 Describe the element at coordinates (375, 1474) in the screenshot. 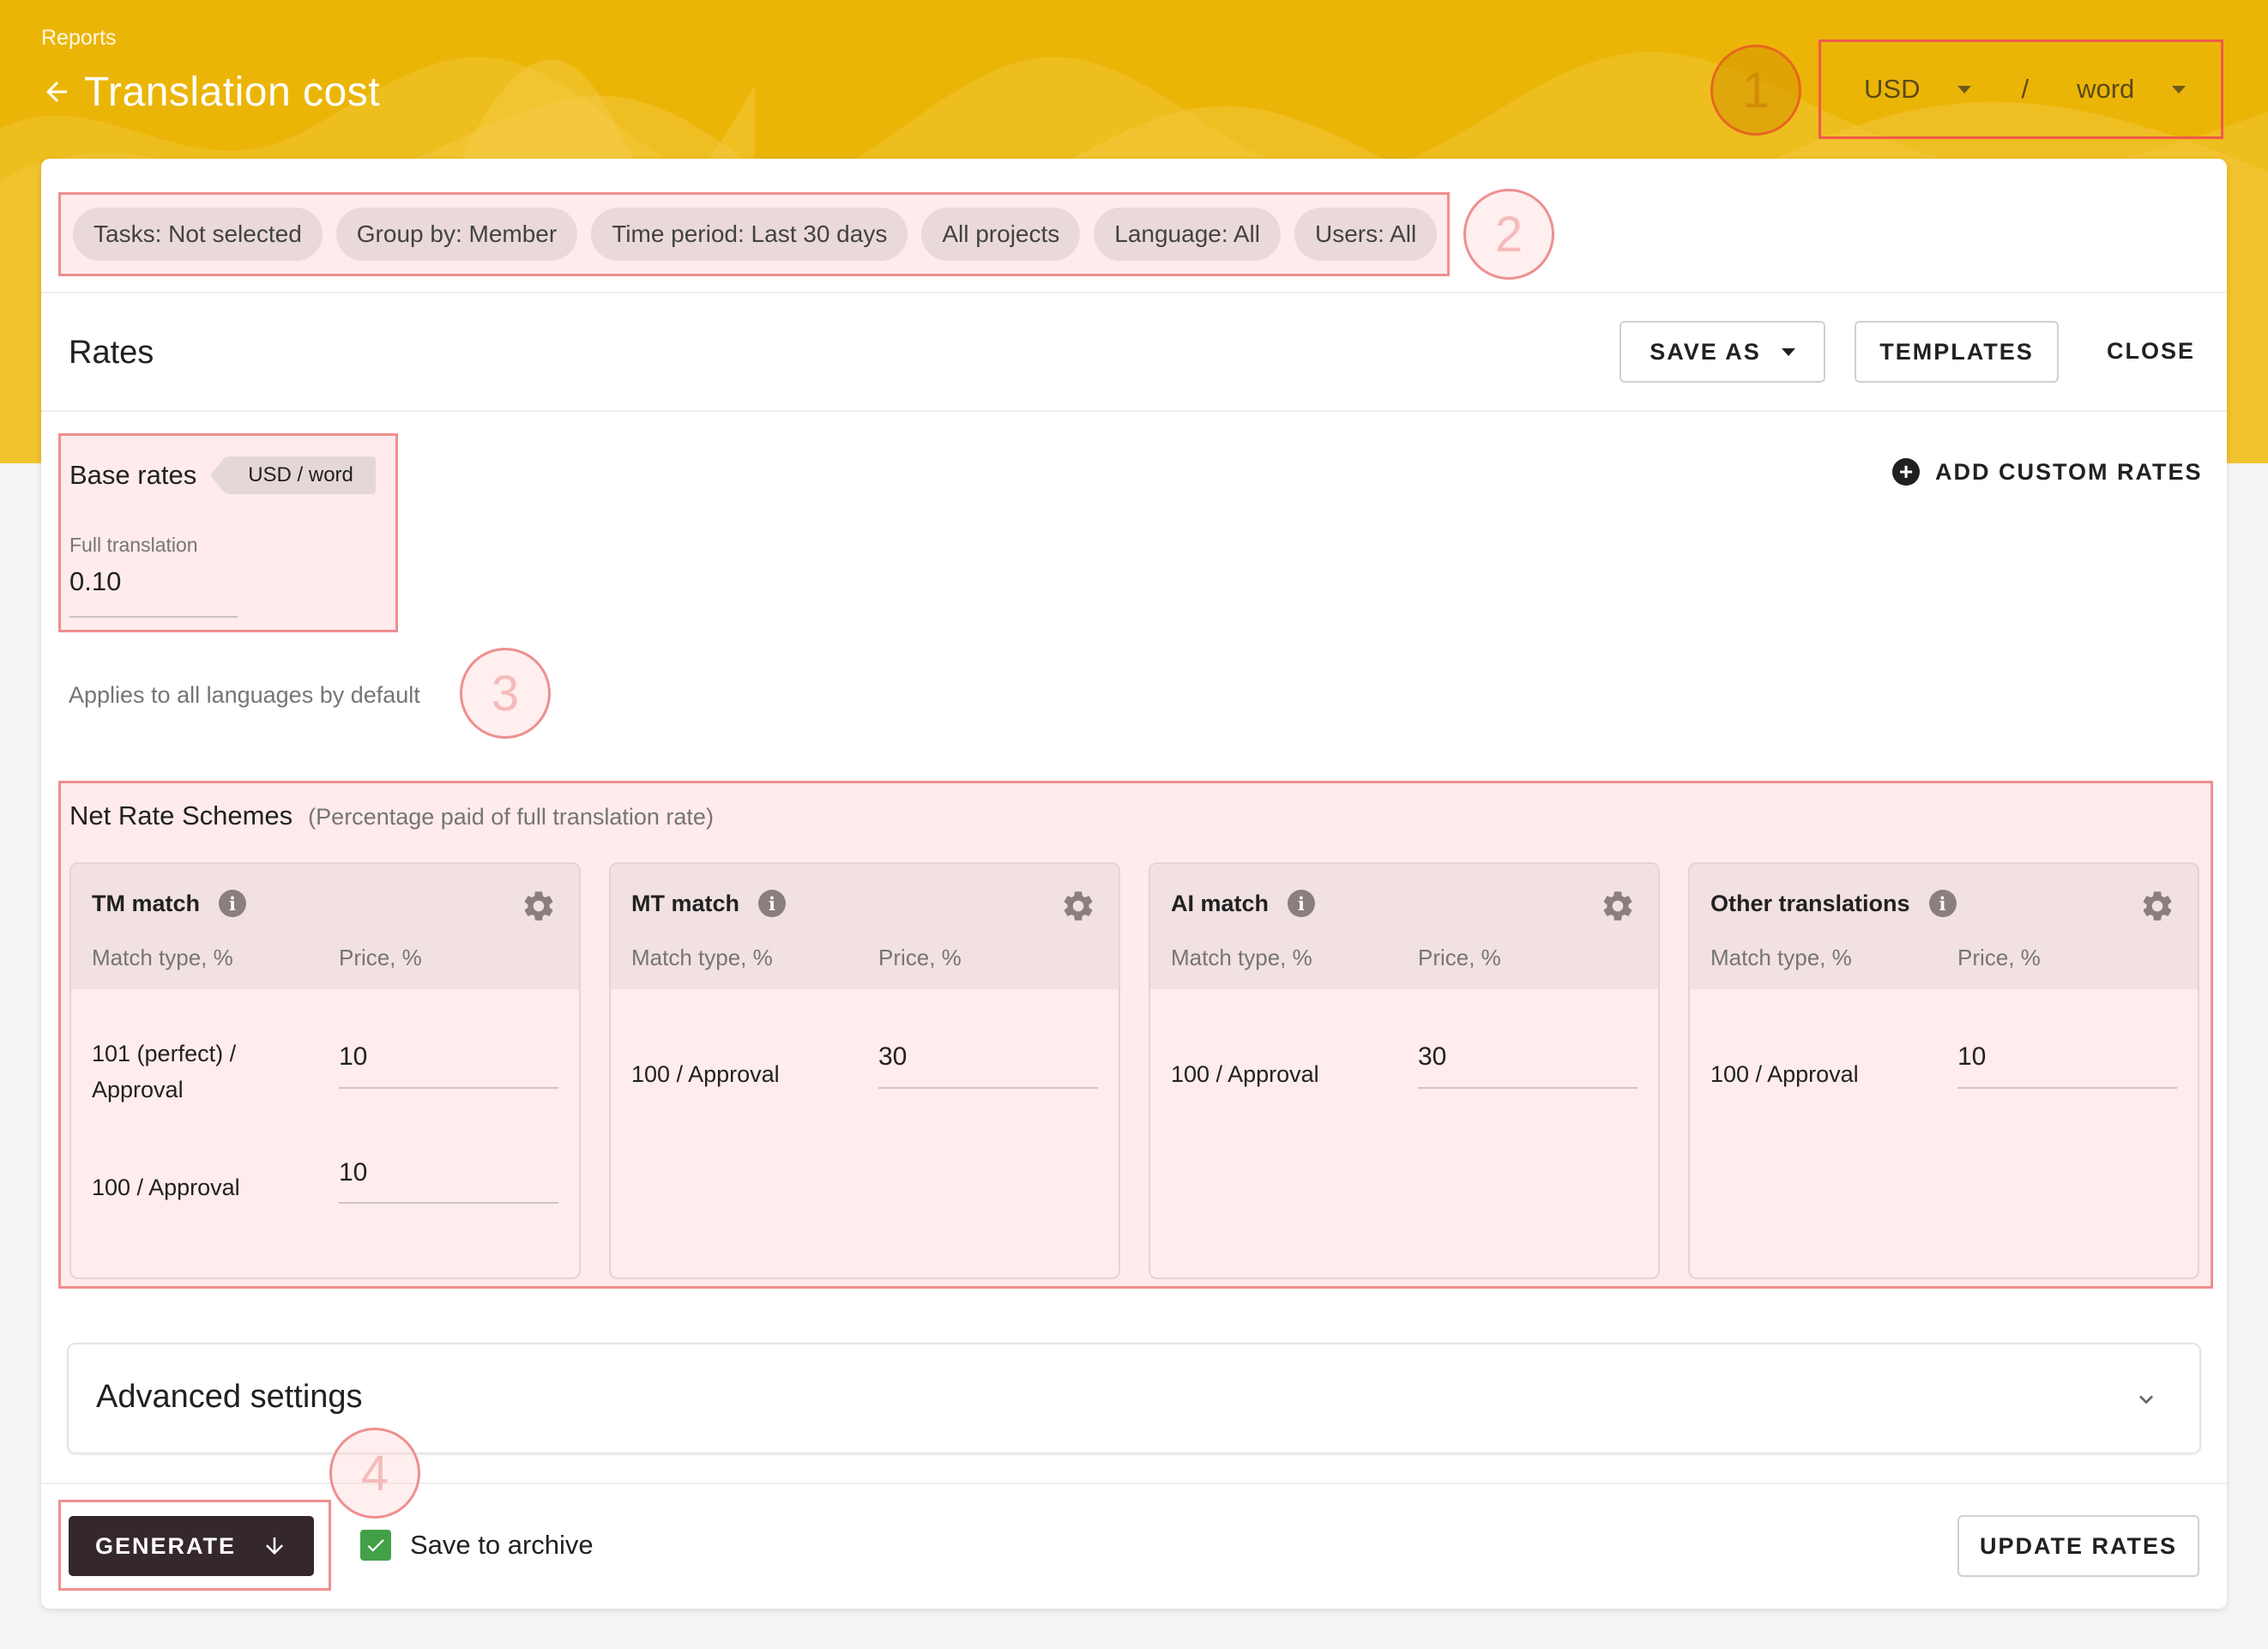

I see `annotation-marker-4: 4` at that location.